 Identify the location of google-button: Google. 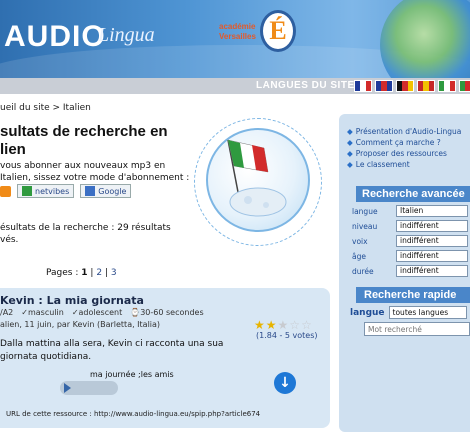
(106, 191).